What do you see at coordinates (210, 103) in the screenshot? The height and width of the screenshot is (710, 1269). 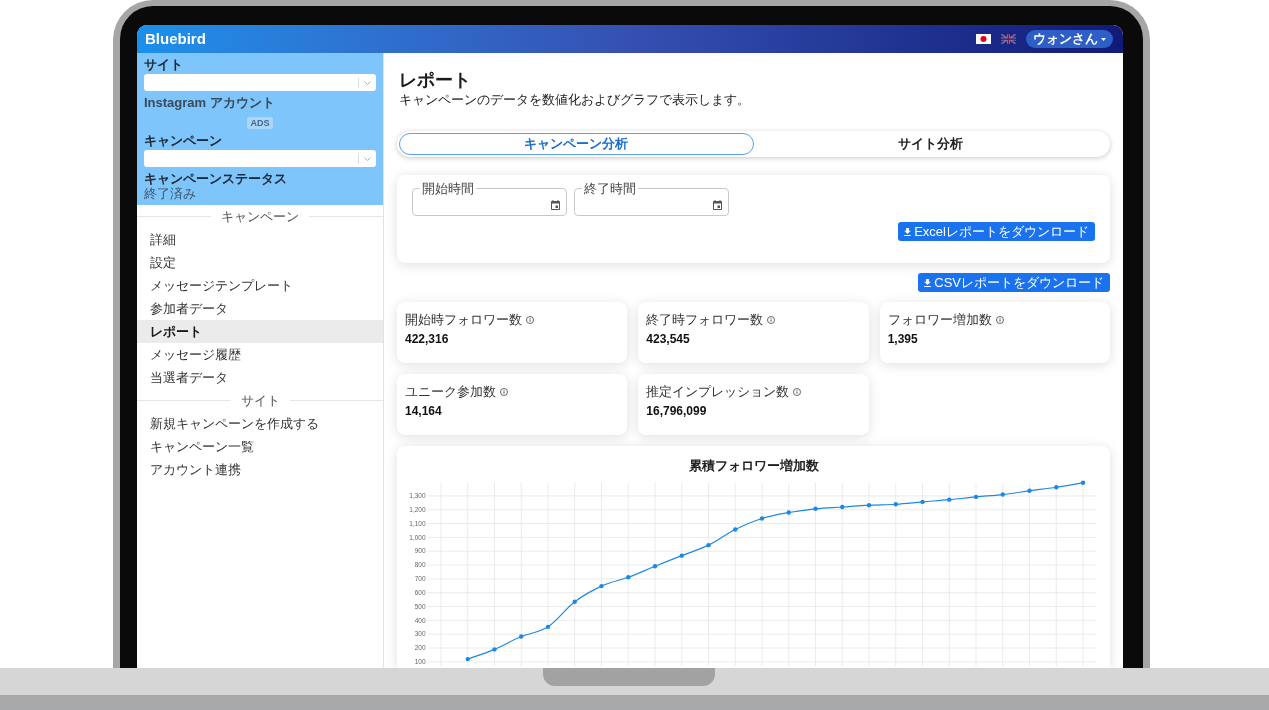 I see `field-label: Instagram アカウント` at bounding box center [210, 103].